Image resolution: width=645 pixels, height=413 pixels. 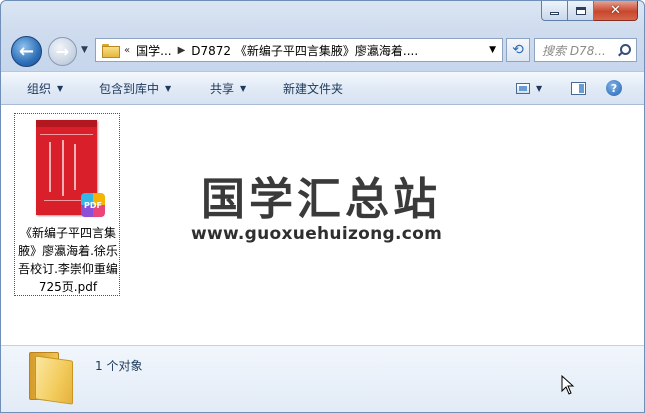 I want to click on close-icon: ✕, so click(x=615, y=10).